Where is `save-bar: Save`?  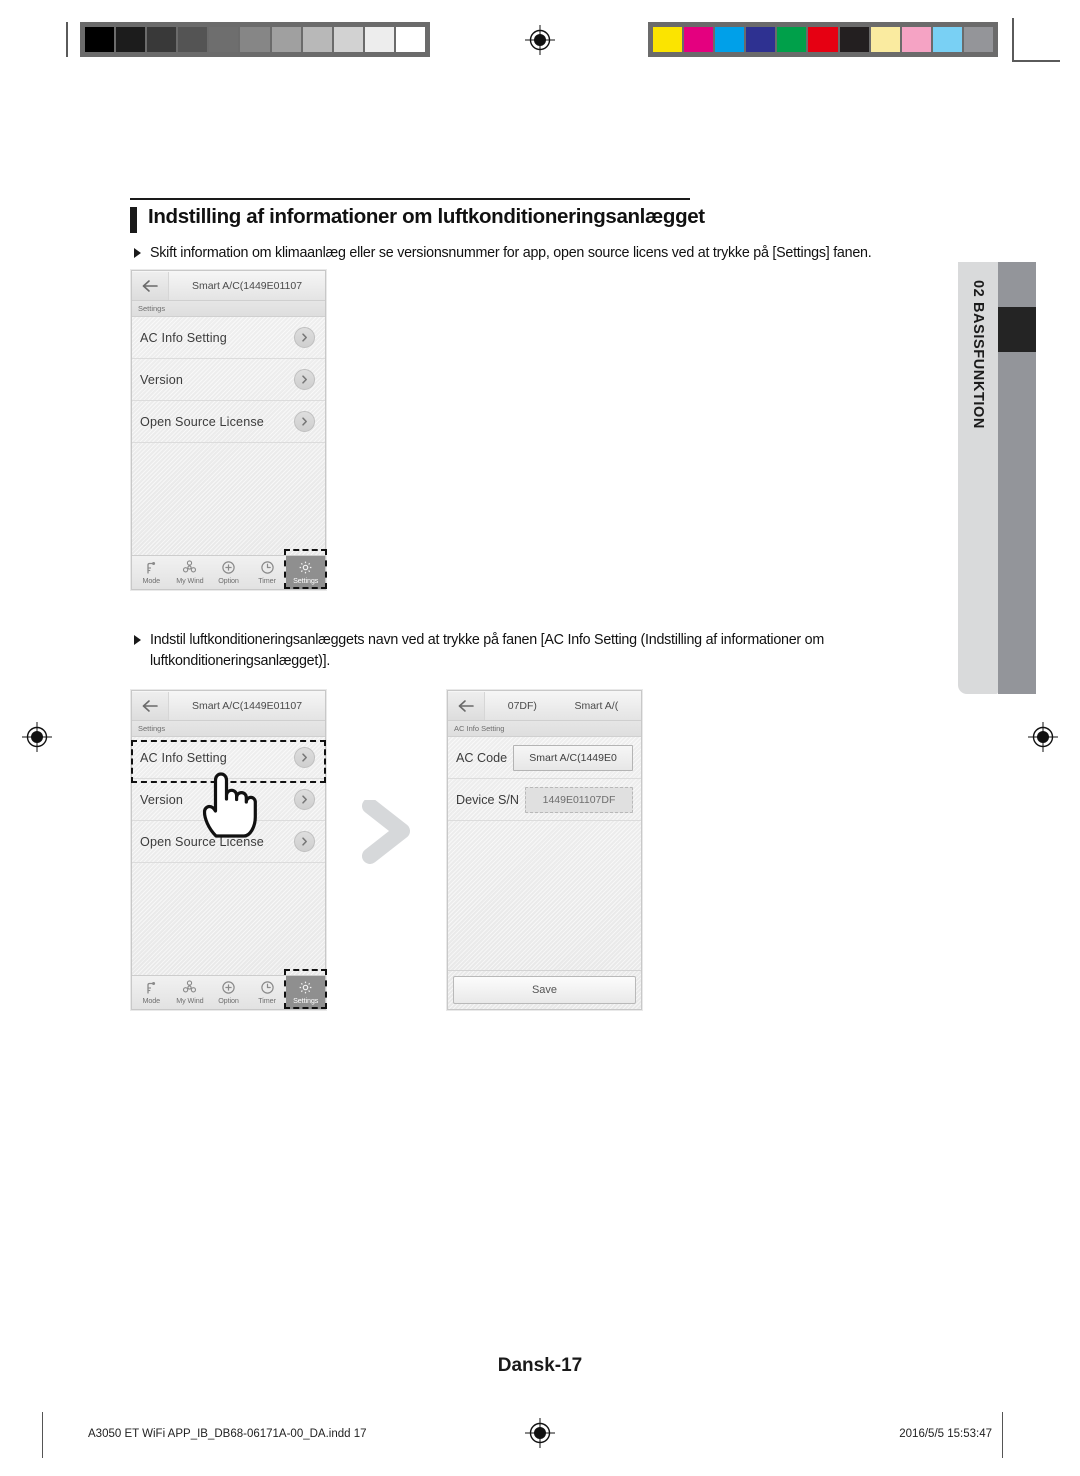 save-bar: Save is located at coordinates (544, 989).